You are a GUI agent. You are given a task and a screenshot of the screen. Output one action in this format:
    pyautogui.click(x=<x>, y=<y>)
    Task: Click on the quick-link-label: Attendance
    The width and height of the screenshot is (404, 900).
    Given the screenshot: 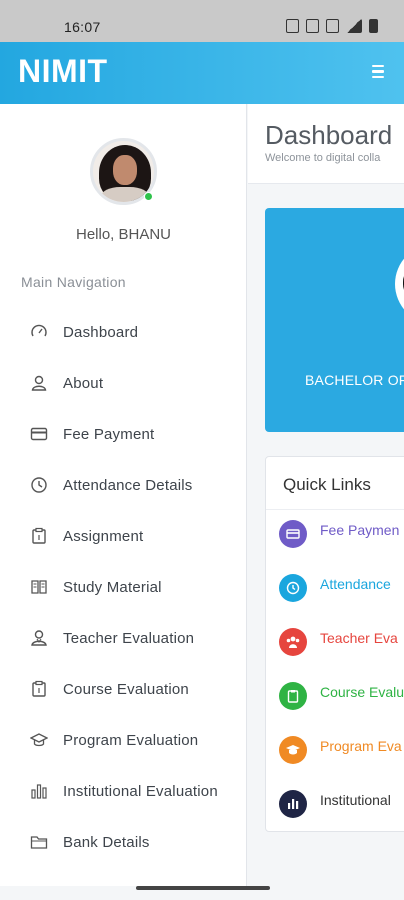 What is the action you would take?
    pyautogui.click(x=355, y=584)
    